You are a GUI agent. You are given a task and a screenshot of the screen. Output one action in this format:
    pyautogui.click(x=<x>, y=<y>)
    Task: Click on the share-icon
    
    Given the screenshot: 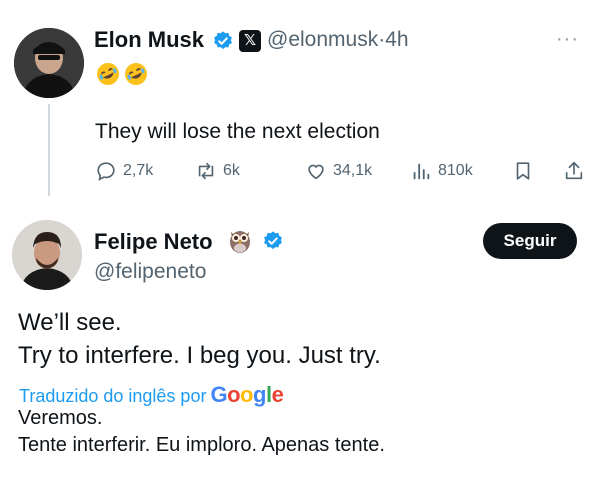 What is the action you would take?
    pyautogui.click(x=574, y=170)
    